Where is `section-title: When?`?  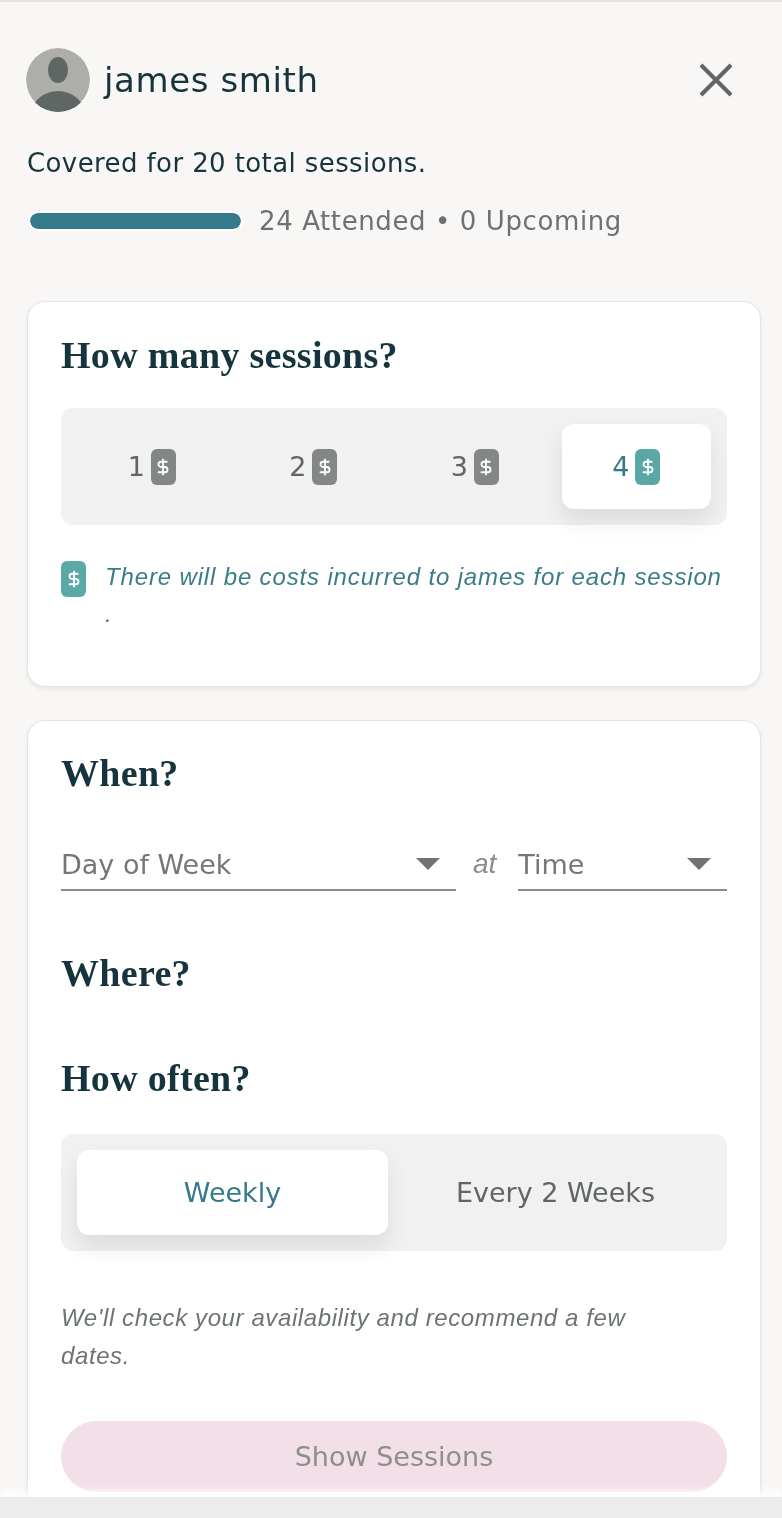
section-title: When? is located at coordinates (120, 773).